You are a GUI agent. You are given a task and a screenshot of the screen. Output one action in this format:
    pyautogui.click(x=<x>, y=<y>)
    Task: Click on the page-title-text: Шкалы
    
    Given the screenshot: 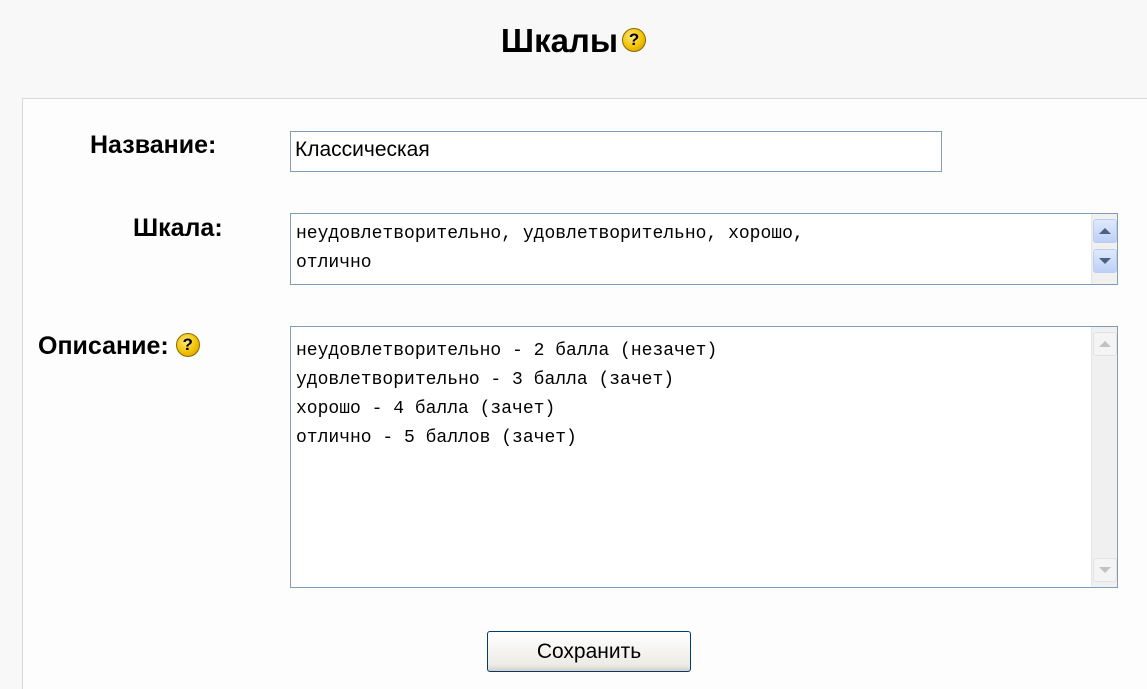 What is the action you would take?
    pyautogui.click(x=559, y=40)
    